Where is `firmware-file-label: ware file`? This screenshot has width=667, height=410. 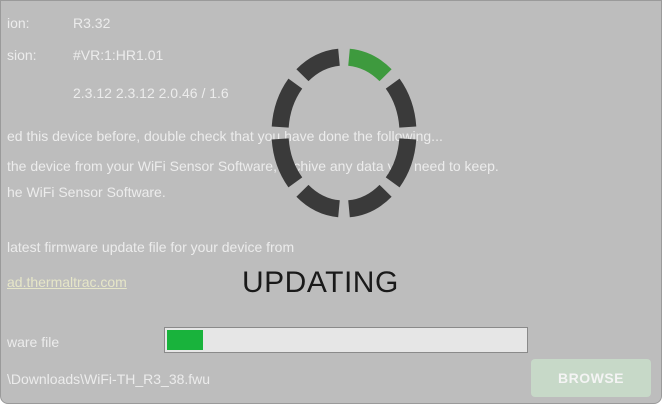
firmware-file-label: ware file is located at coordinates (33, 342).